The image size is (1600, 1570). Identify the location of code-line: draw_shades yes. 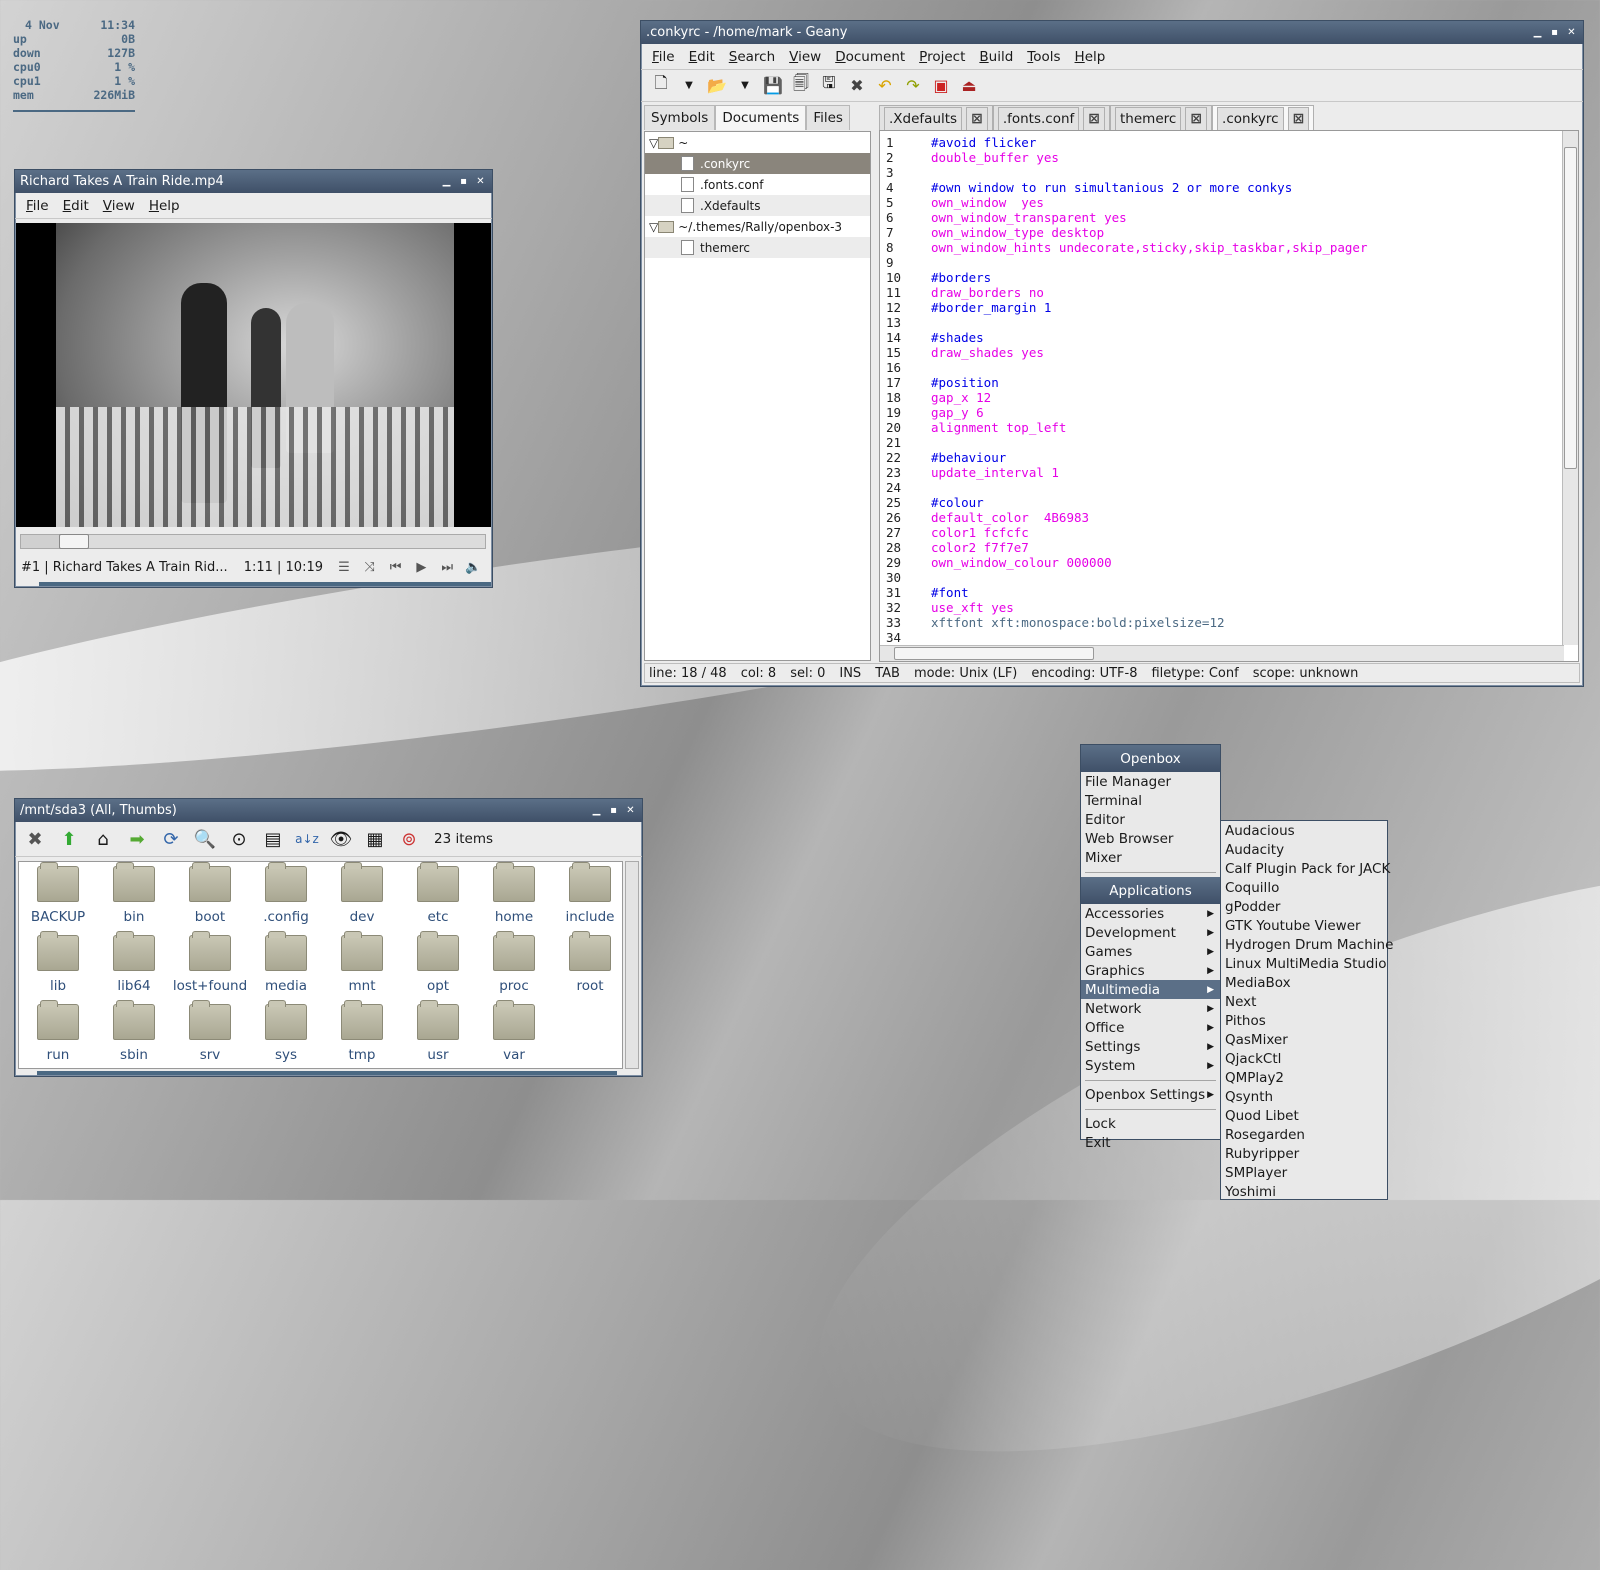
(1245, 352).